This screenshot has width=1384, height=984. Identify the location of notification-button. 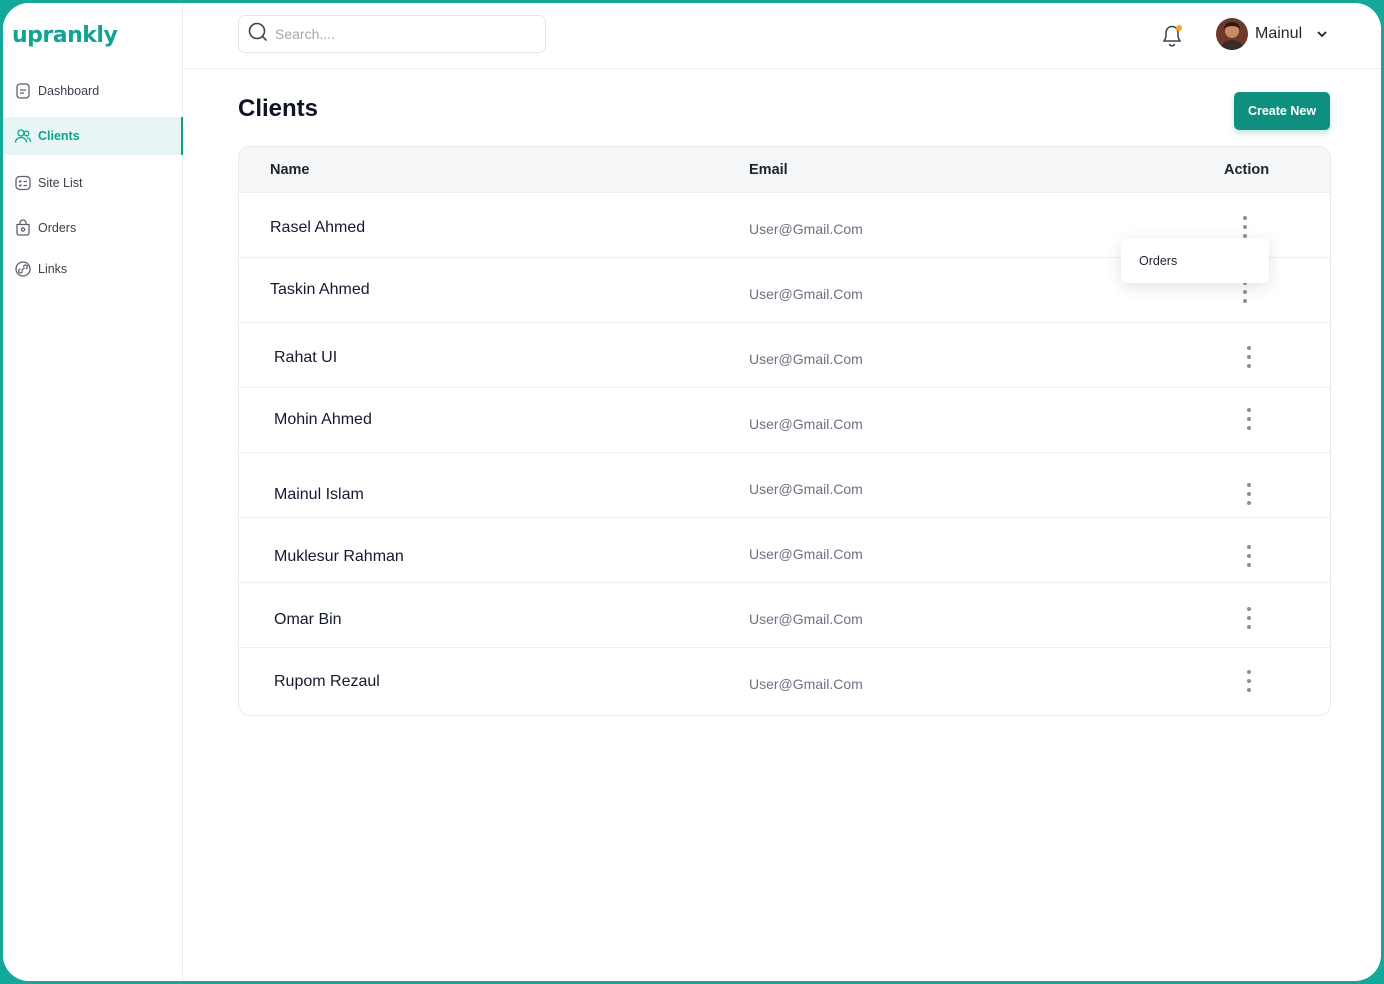
(1172, 36).